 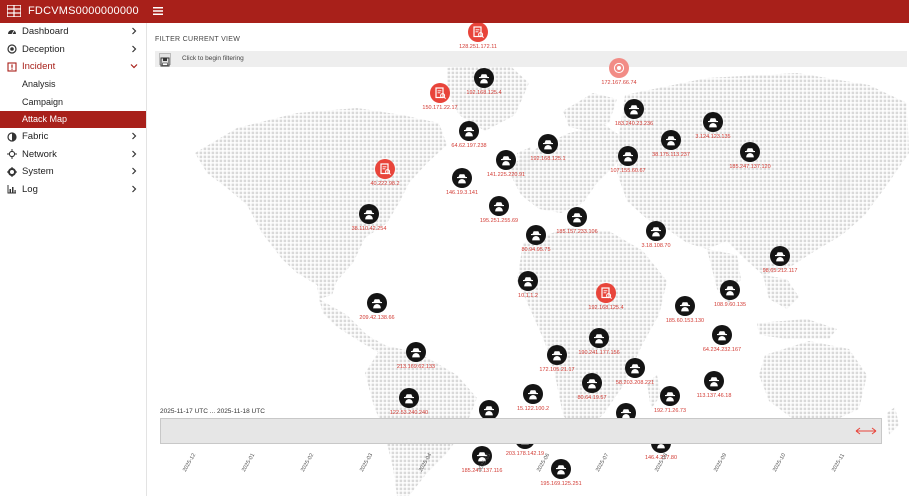 I want to click on marker-ip-label: 64.234.232.167, so click(x=722, y=350).